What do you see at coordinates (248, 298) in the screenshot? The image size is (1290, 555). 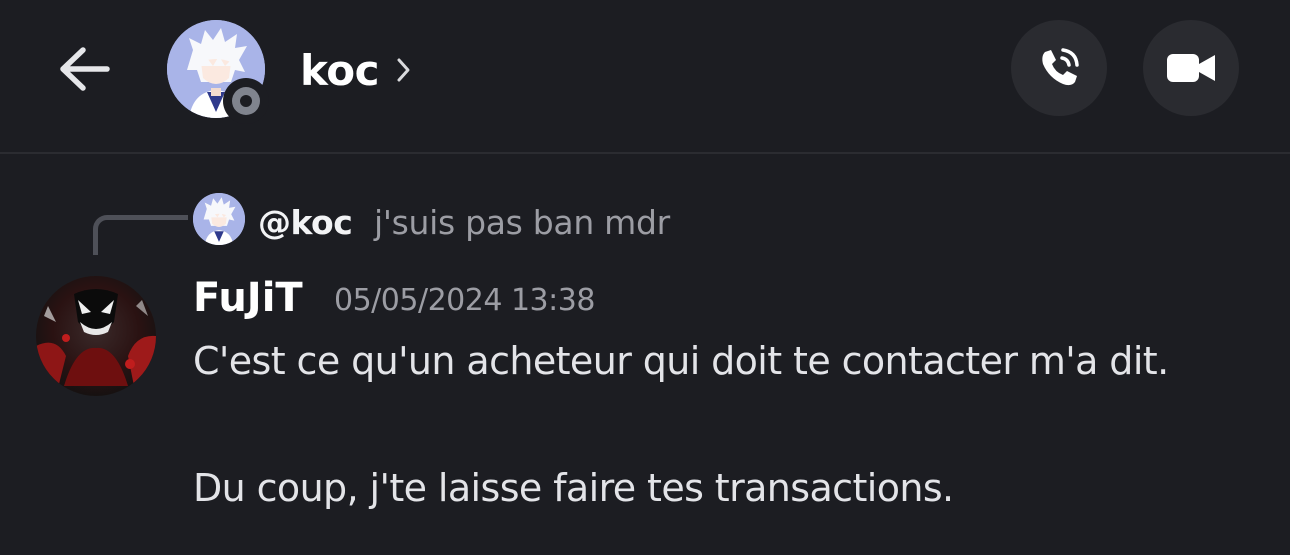 I see `message-author: FuJiT` at bounding box center [248, 298].